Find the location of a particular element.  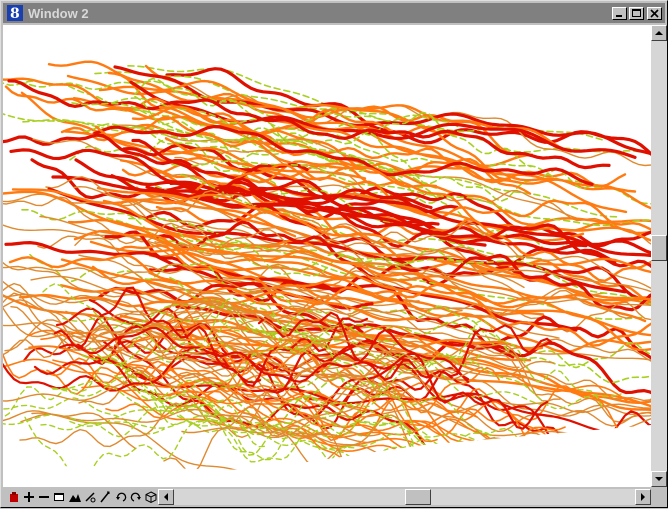

pan-icon is located at coordinates (105, 497).